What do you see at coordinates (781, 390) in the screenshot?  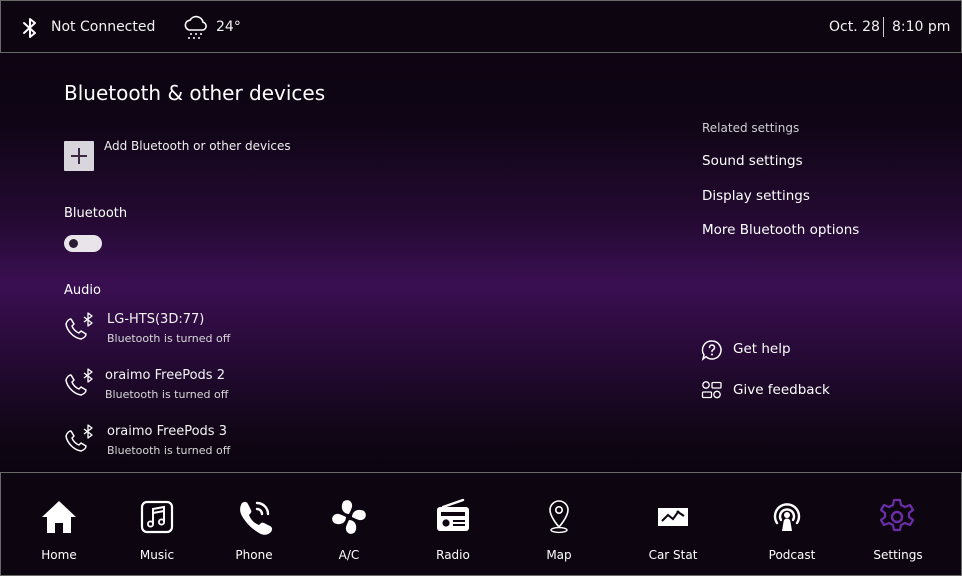 I see `give-feedback-label: Give feedback` at bounding box center [781, 390].